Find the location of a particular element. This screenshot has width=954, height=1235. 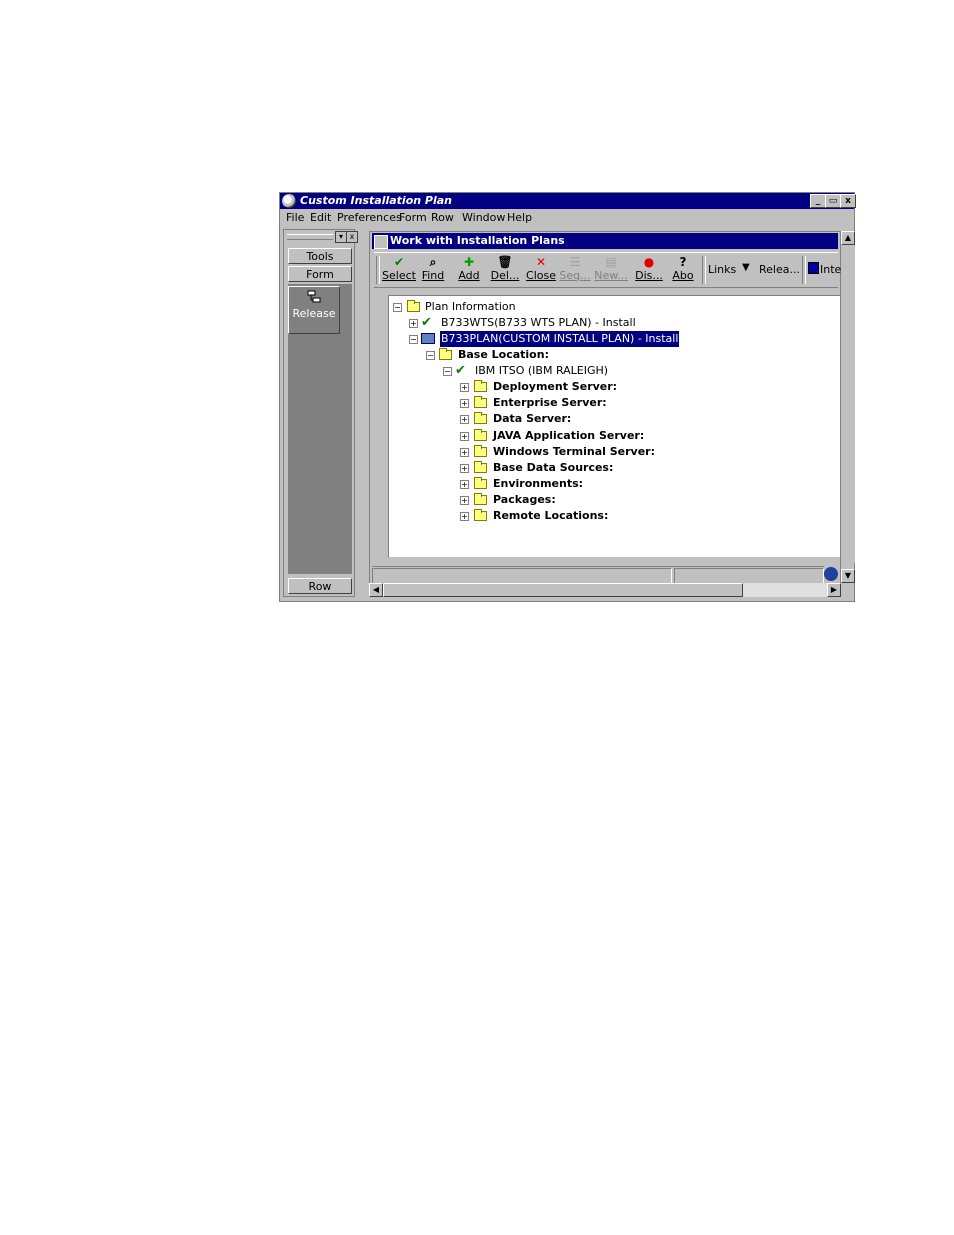

plus-icon: ✚ is located at coordinates (469, 262).